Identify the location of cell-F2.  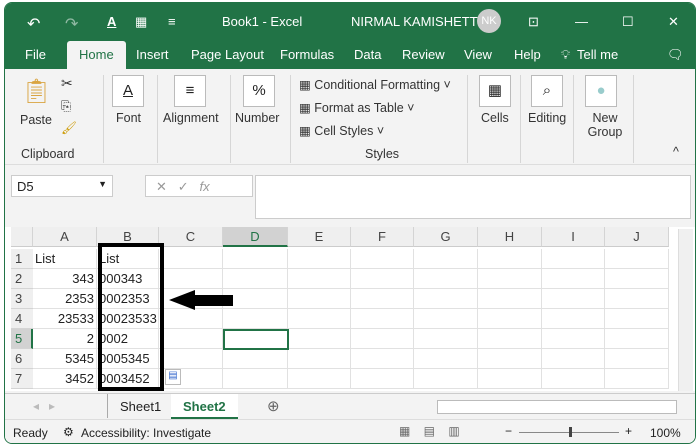
(382, 279).